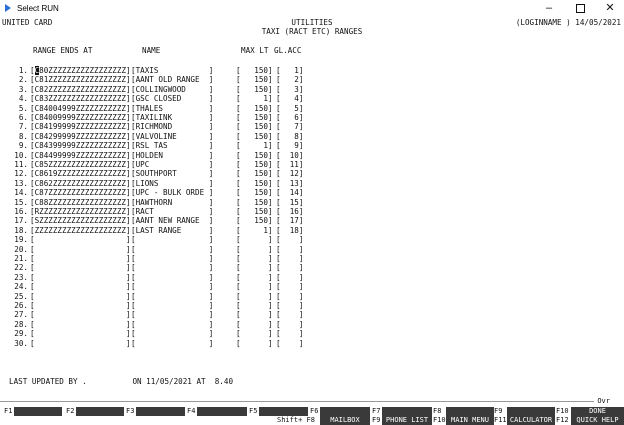  What do you see at coordinates (289, 173) in the screenshot?
I see `gl-account-field: [ 12]` at bounding box center [289, 173].